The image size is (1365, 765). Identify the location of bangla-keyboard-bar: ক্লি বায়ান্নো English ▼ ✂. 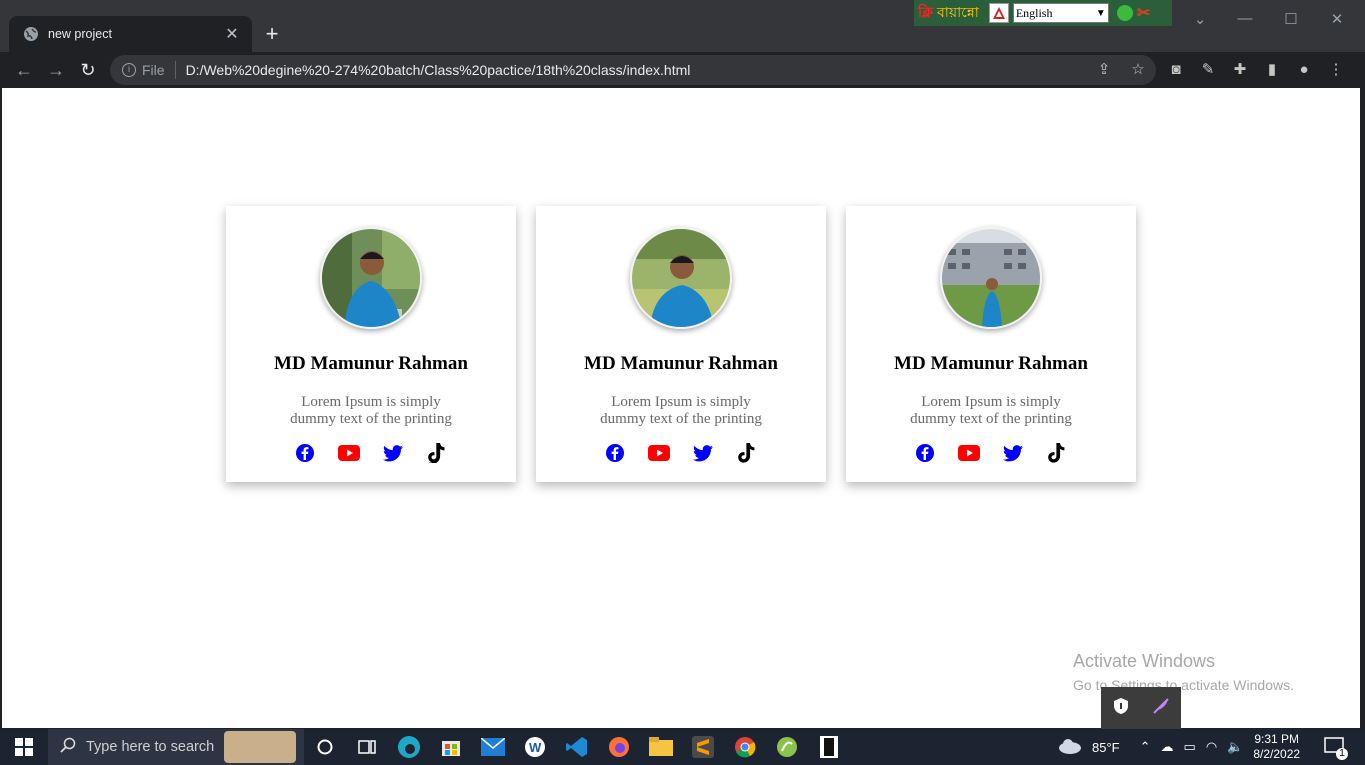
(1043, 13).